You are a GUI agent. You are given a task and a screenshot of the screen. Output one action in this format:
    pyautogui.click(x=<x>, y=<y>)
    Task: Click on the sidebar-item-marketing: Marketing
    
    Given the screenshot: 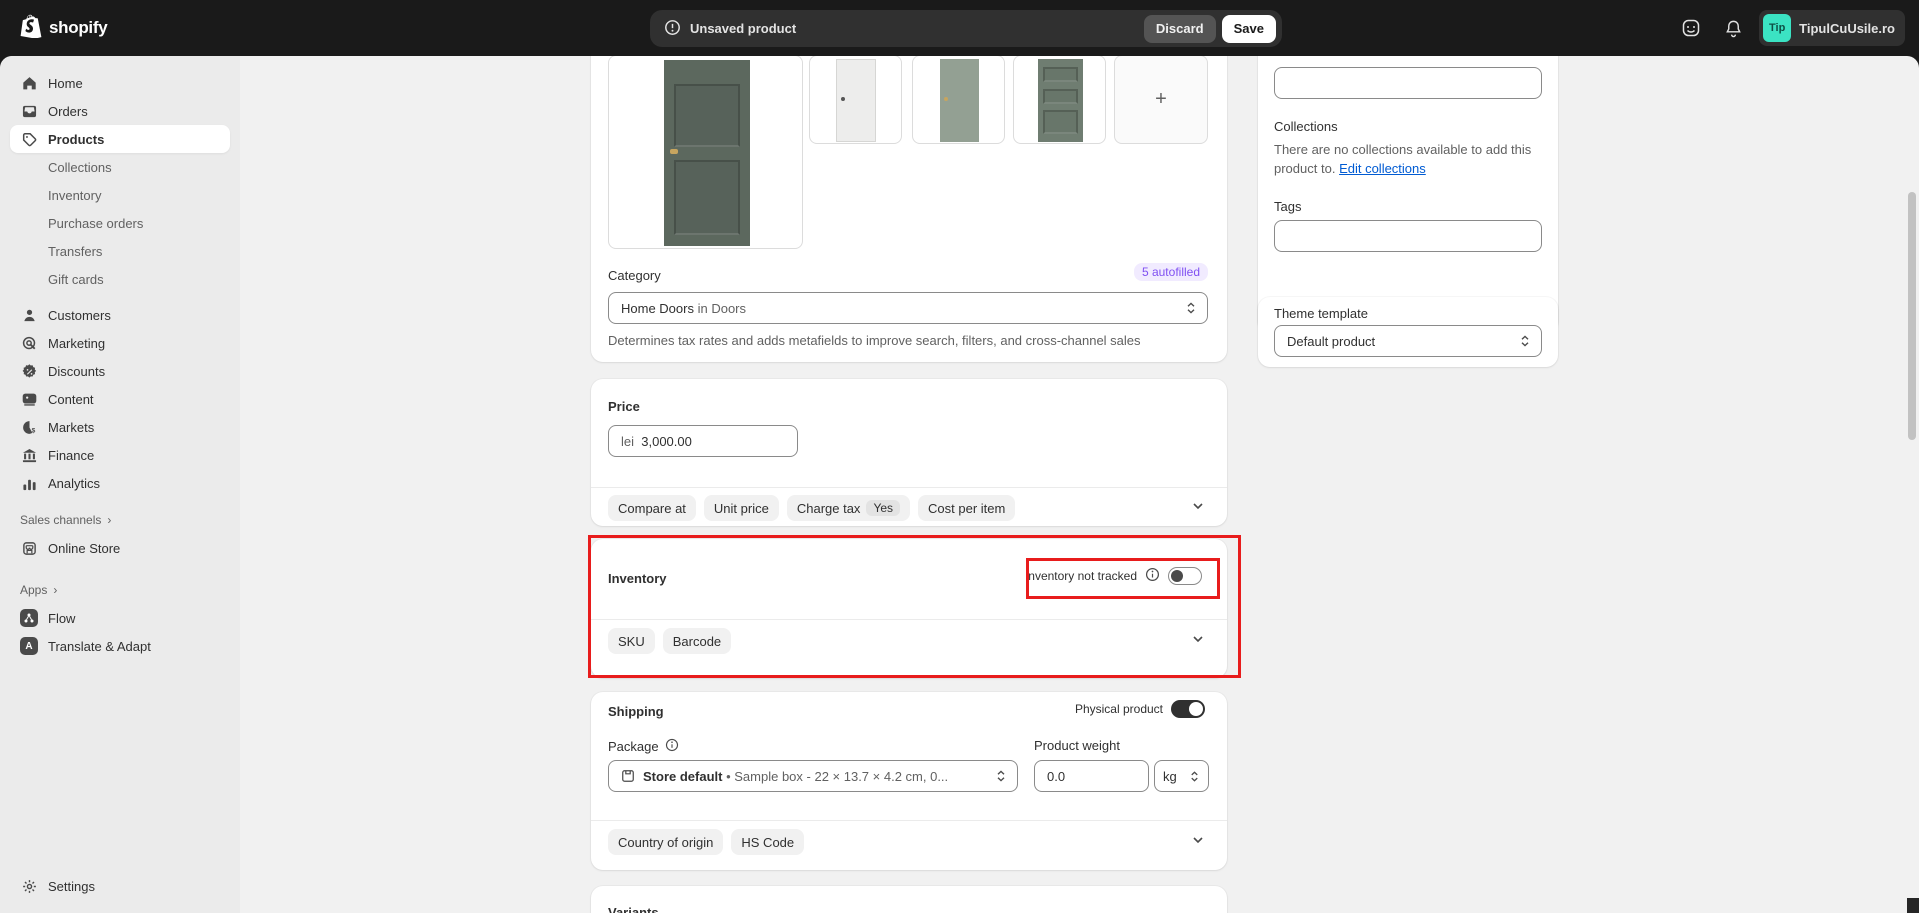 What is the action you would take?
    pyautogui.click(x=120, y=343)
    